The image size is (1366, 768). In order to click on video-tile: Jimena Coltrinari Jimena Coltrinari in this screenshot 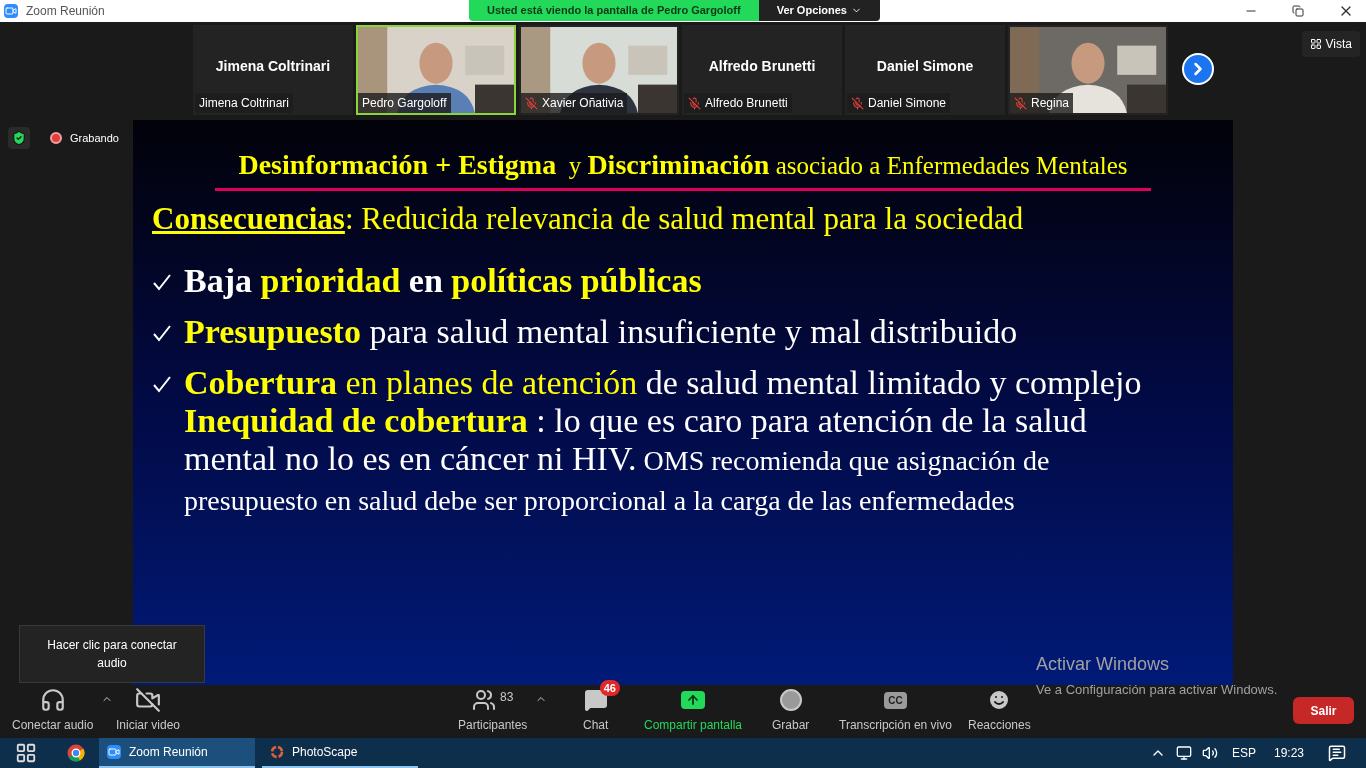, I will do `click(273, 70)`.